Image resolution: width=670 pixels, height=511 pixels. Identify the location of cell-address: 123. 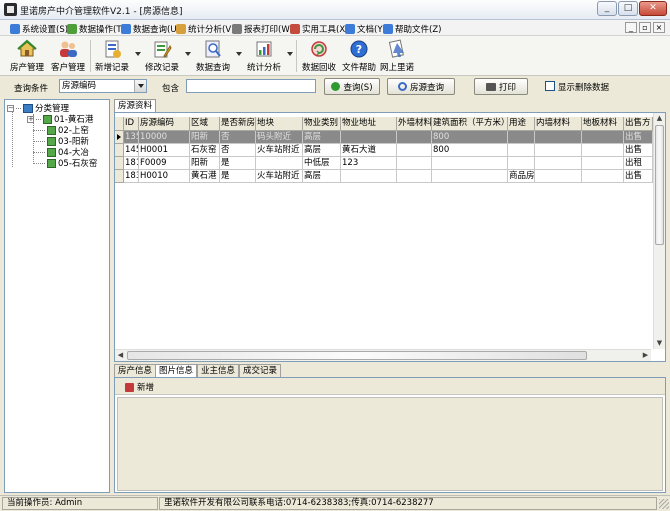
(369, 163).